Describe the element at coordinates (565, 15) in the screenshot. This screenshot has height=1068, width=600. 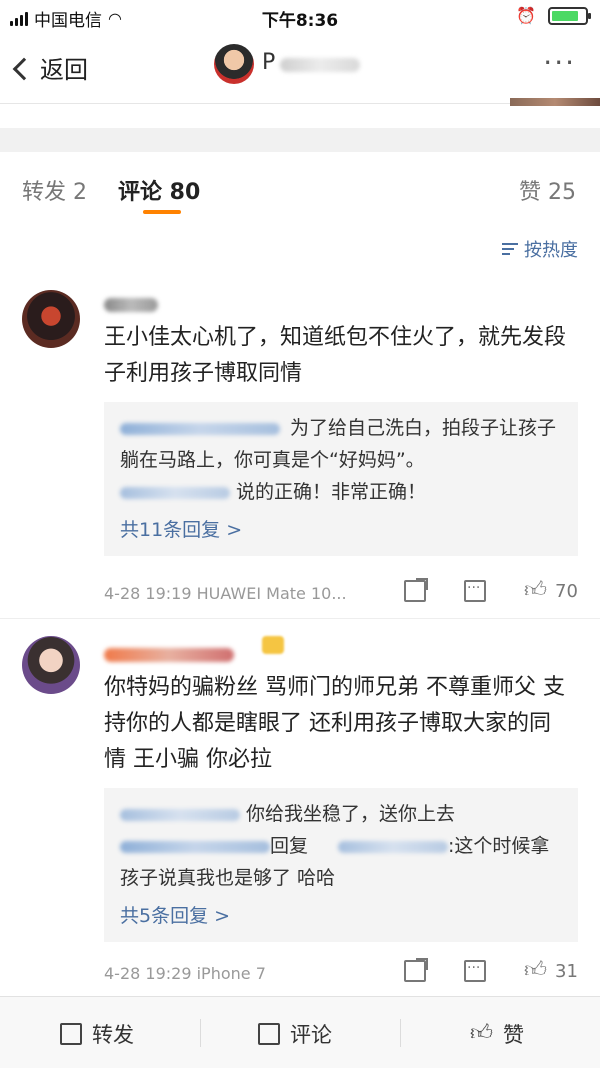
I see `battery-fill` at that location.